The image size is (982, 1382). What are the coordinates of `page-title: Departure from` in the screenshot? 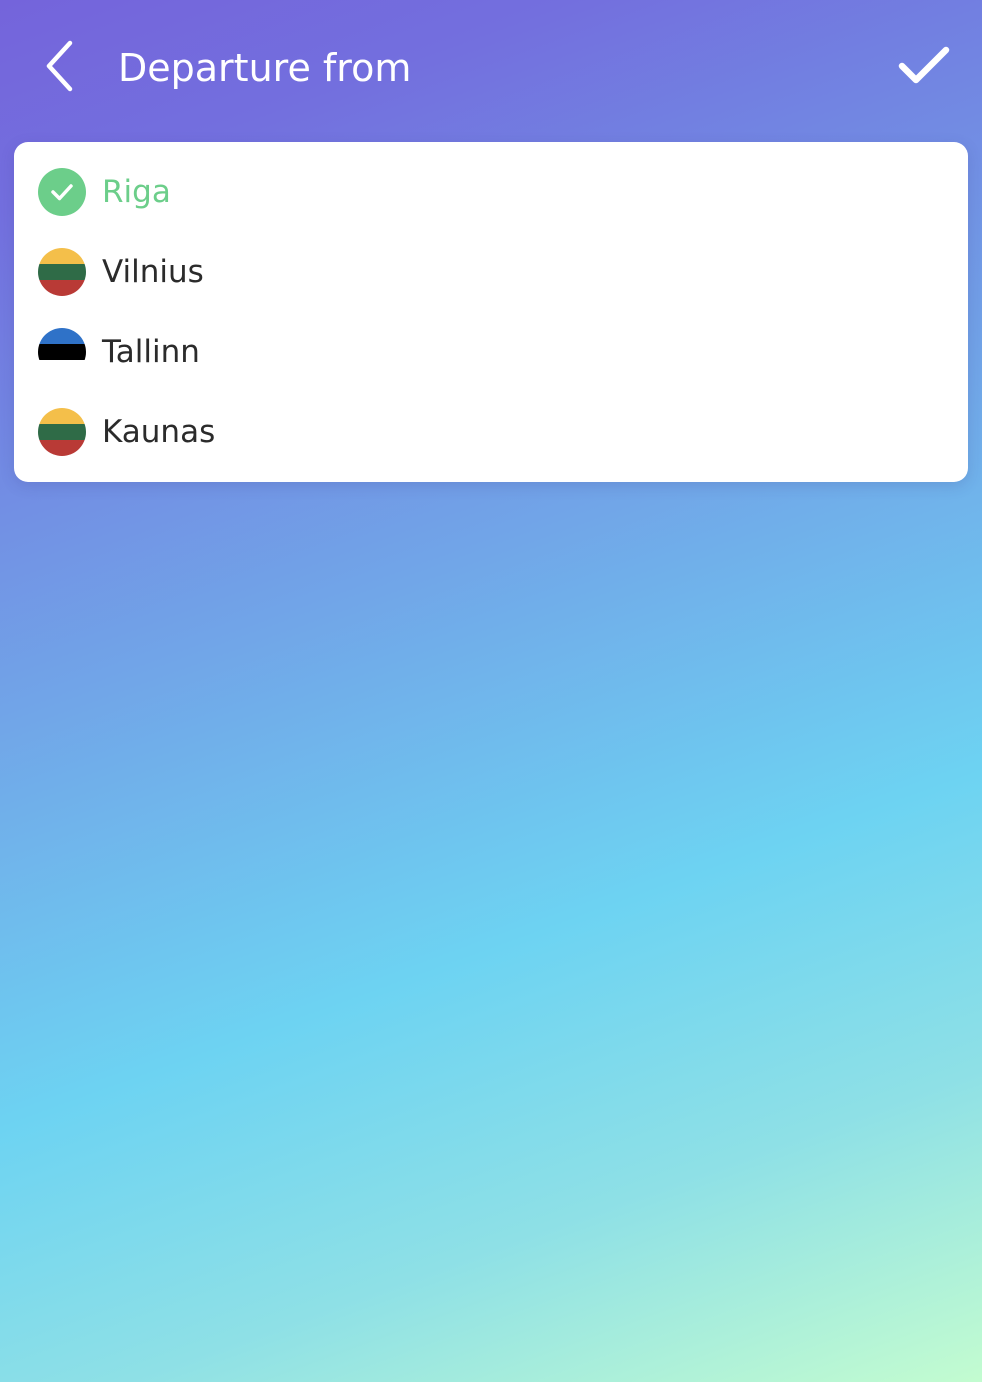 It's located at (265, 68).